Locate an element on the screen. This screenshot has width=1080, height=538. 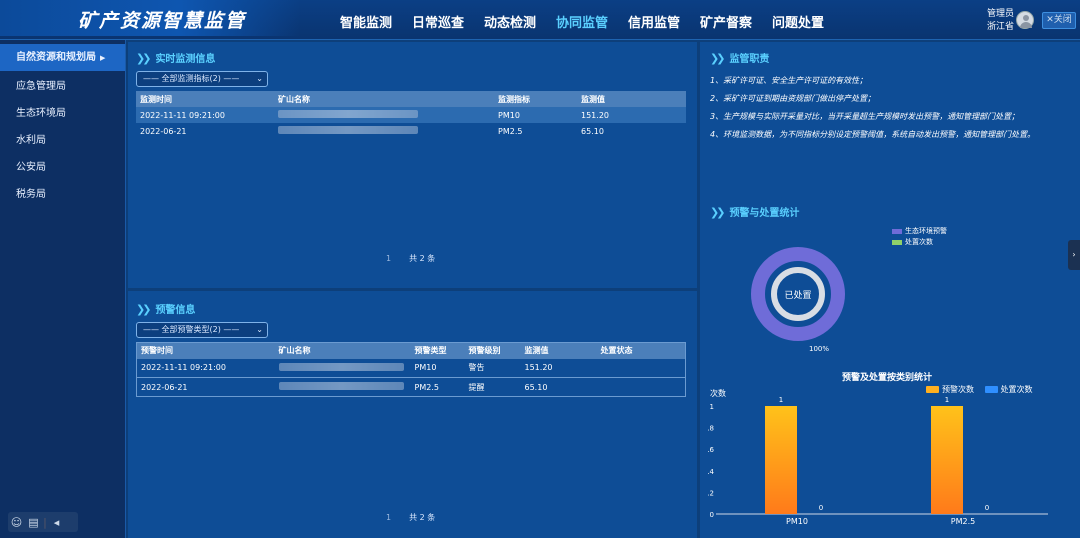
sidebar-item-natural-resources: 自然资源和规划局 is located at coordinates (62, 57).